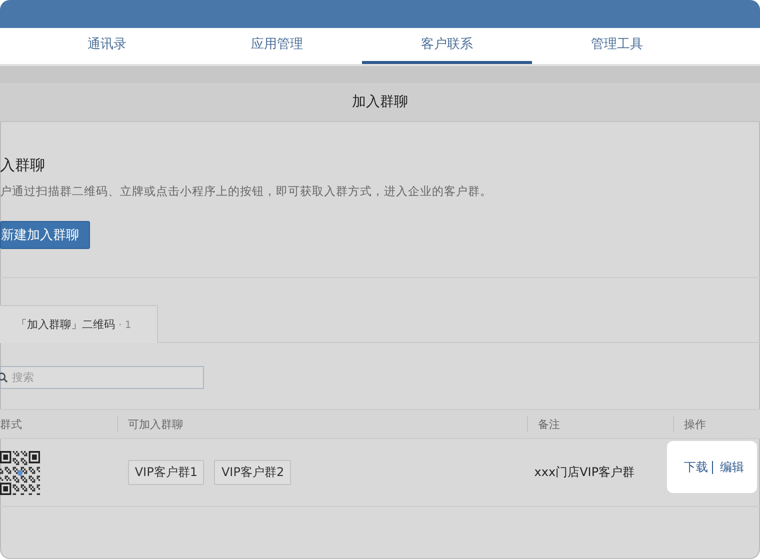  Describe the element at coordinates (584, 472) in the screenshot. I see `table-cell: xxx门店VIP客户群` at that location.